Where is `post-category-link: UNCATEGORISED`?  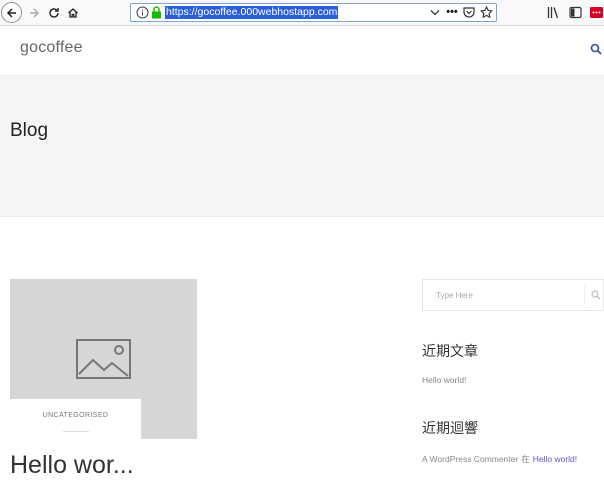 post-category-link: UNCATEGORISED is located at coordinates (75, 415).